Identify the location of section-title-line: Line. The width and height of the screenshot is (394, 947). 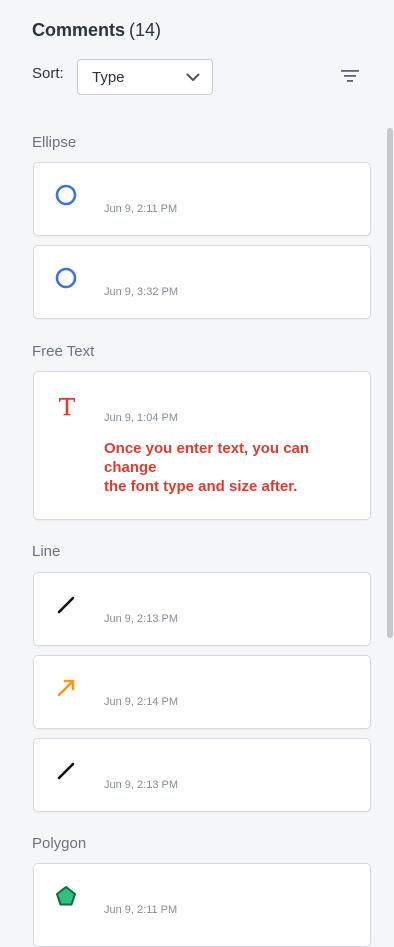
(46, 551).